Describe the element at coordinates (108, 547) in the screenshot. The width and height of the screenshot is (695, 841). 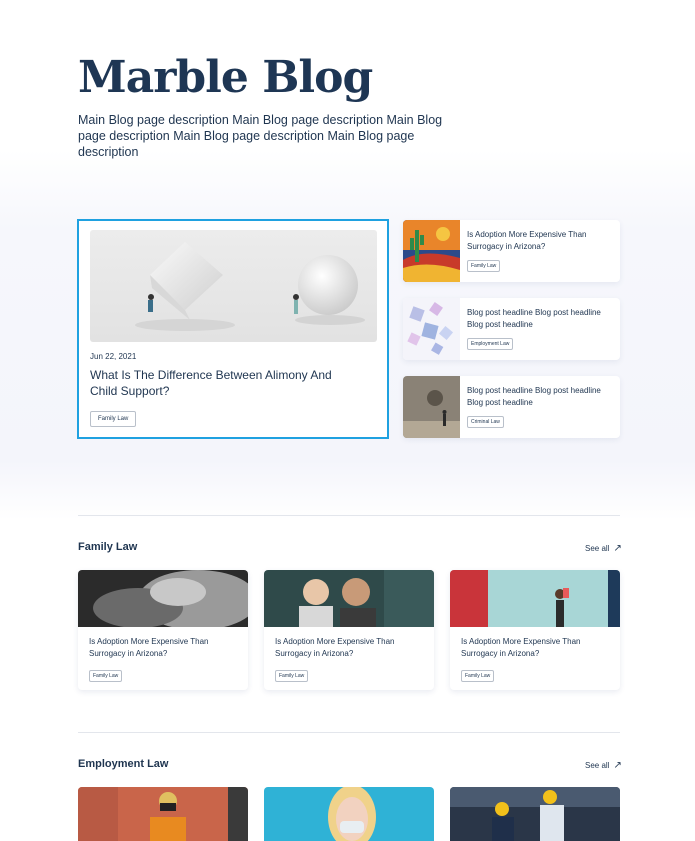
I see `section-title-family-law: Family Law` at that location.